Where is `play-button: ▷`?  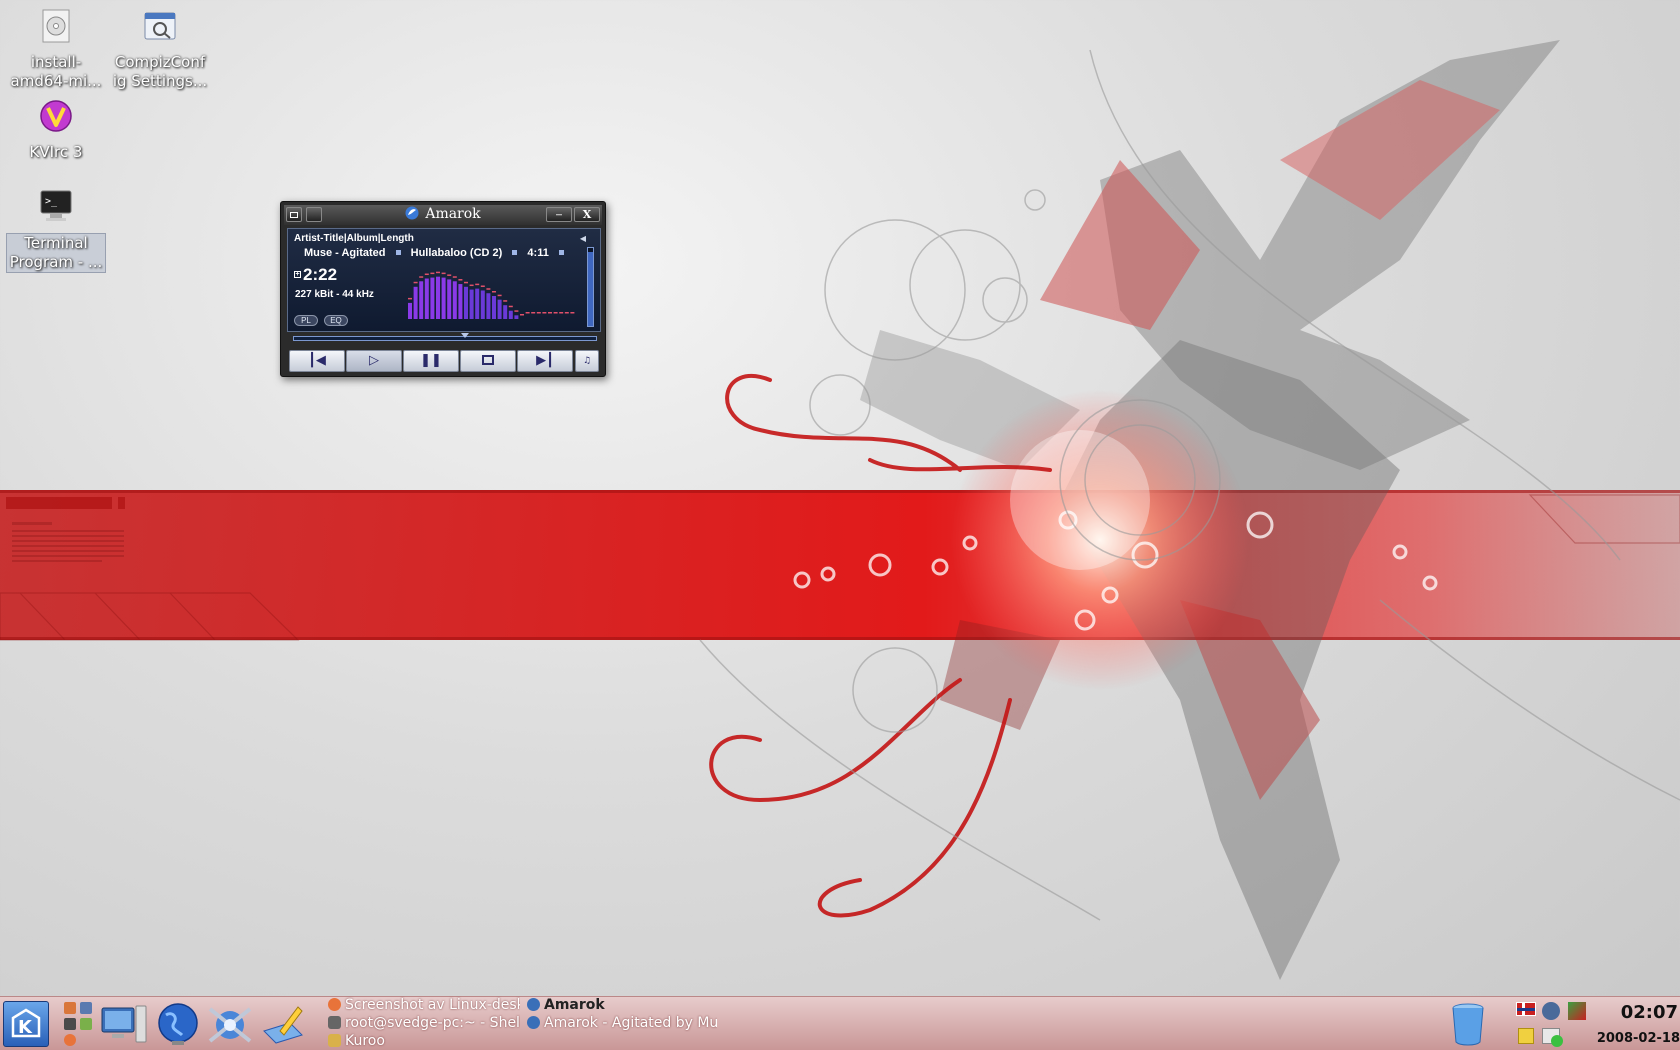 play-button: ▷ is located at coordinates (374, 361).